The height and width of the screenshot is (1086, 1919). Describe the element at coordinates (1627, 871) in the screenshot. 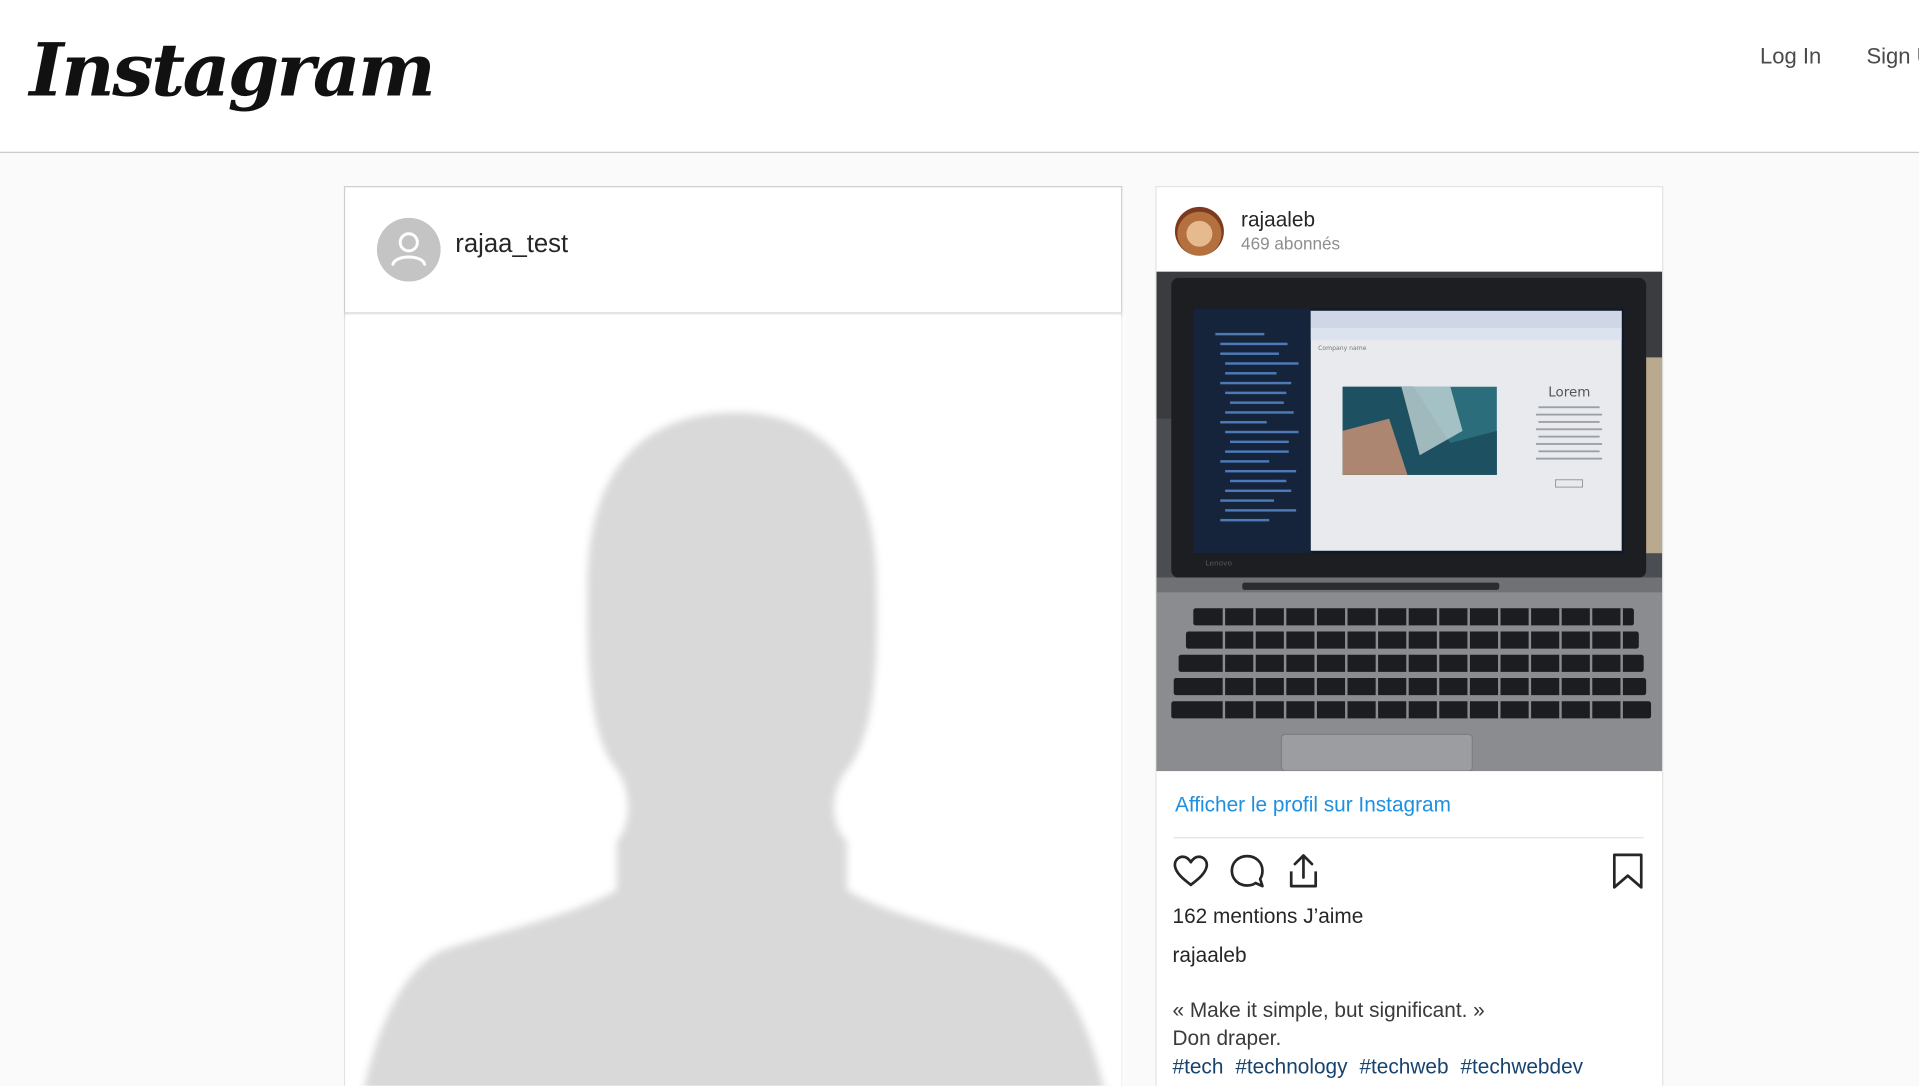

I see `bookmark-icon` at that location.